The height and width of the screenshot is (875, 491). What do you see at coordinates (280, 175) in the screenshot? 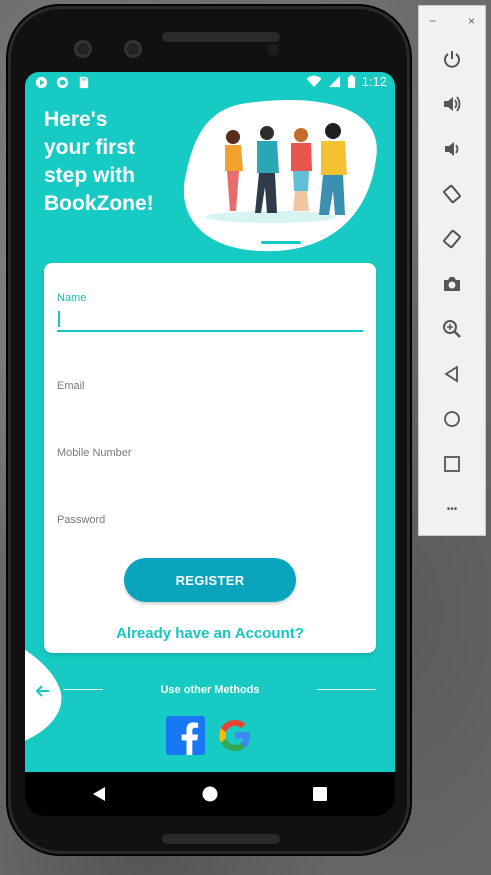
I see `friends-illustration` at bounding box center [280, 175].